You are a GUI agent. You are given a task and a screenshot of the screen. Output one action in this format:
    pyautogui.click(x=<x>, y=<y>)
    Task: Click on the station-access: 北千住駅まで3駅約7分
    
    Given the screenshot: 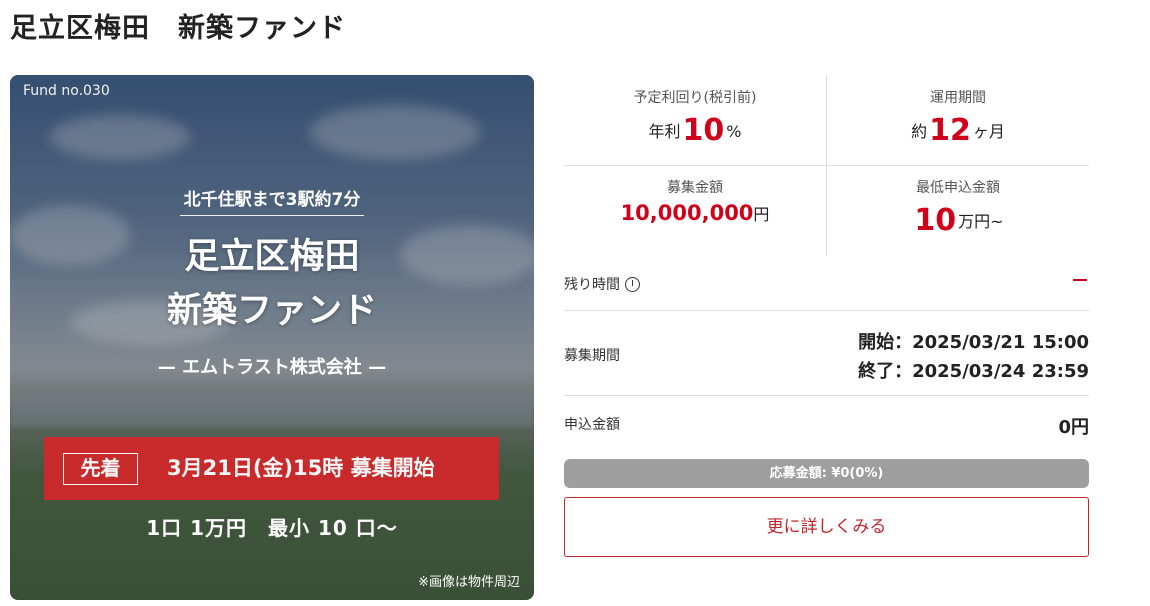 What is the action you would take?
    pyautogui.click(x=272, y=200)
    